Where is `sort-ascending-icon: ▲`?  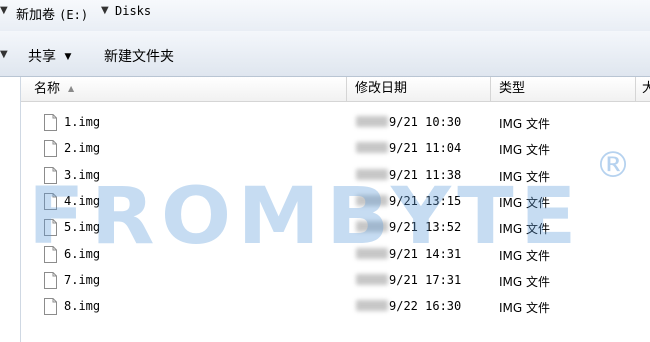 sort-ascending-icon: ▲ is located at coordinates (71, 88).